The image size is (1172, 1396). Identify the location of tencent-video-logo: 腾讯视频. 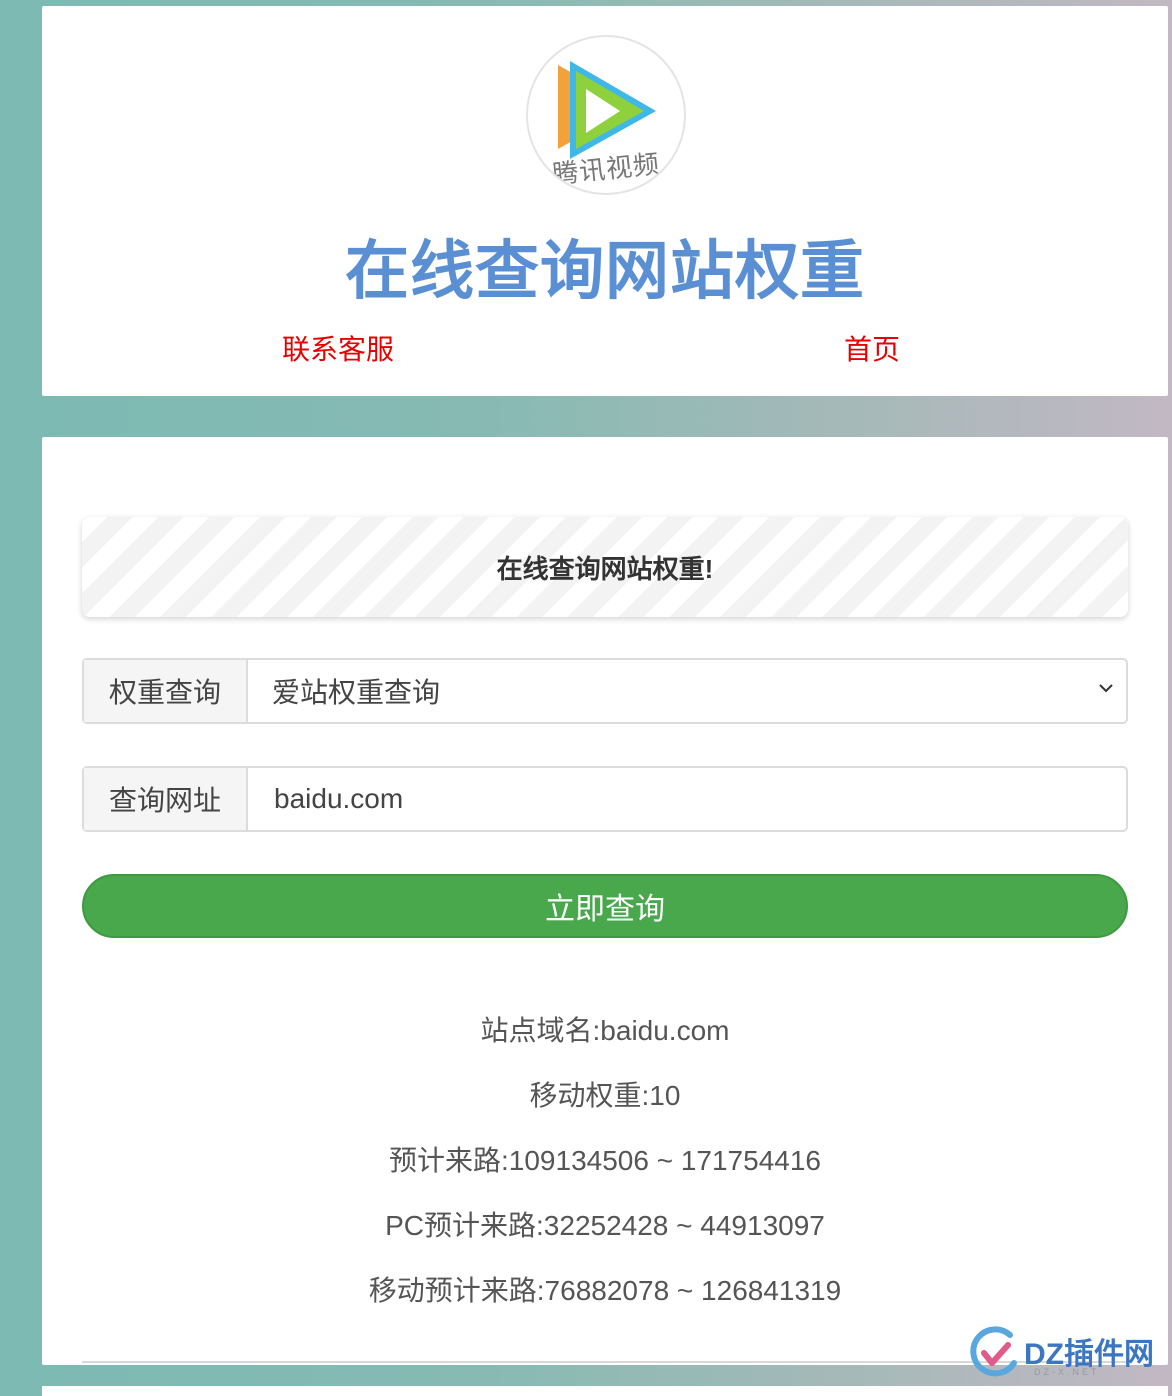
(606, 115).